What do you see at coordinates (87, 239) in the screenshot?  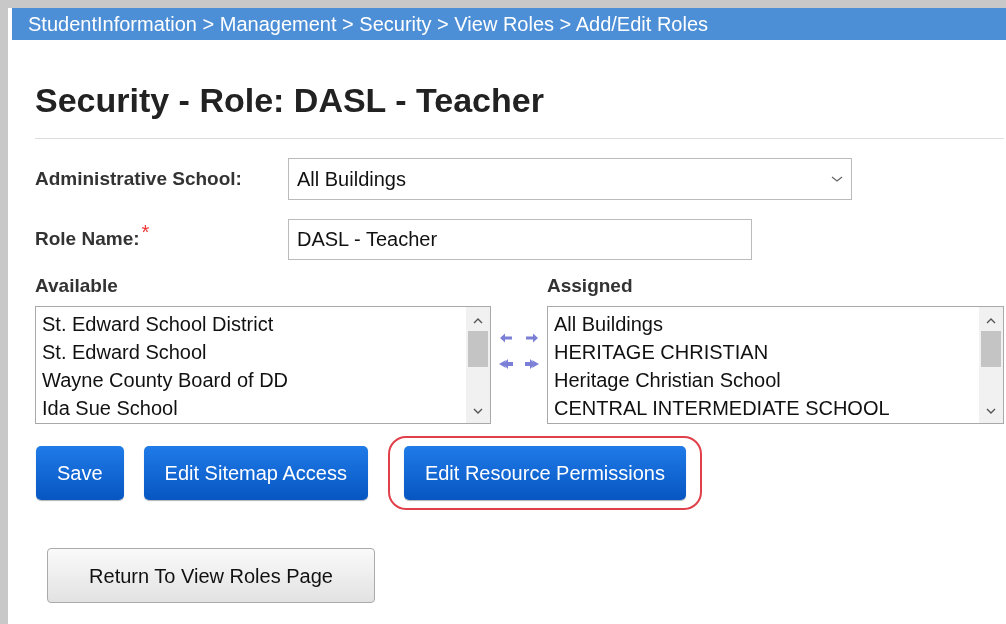 I see `field-label: Role Name:` at bounding box center [87, 239].